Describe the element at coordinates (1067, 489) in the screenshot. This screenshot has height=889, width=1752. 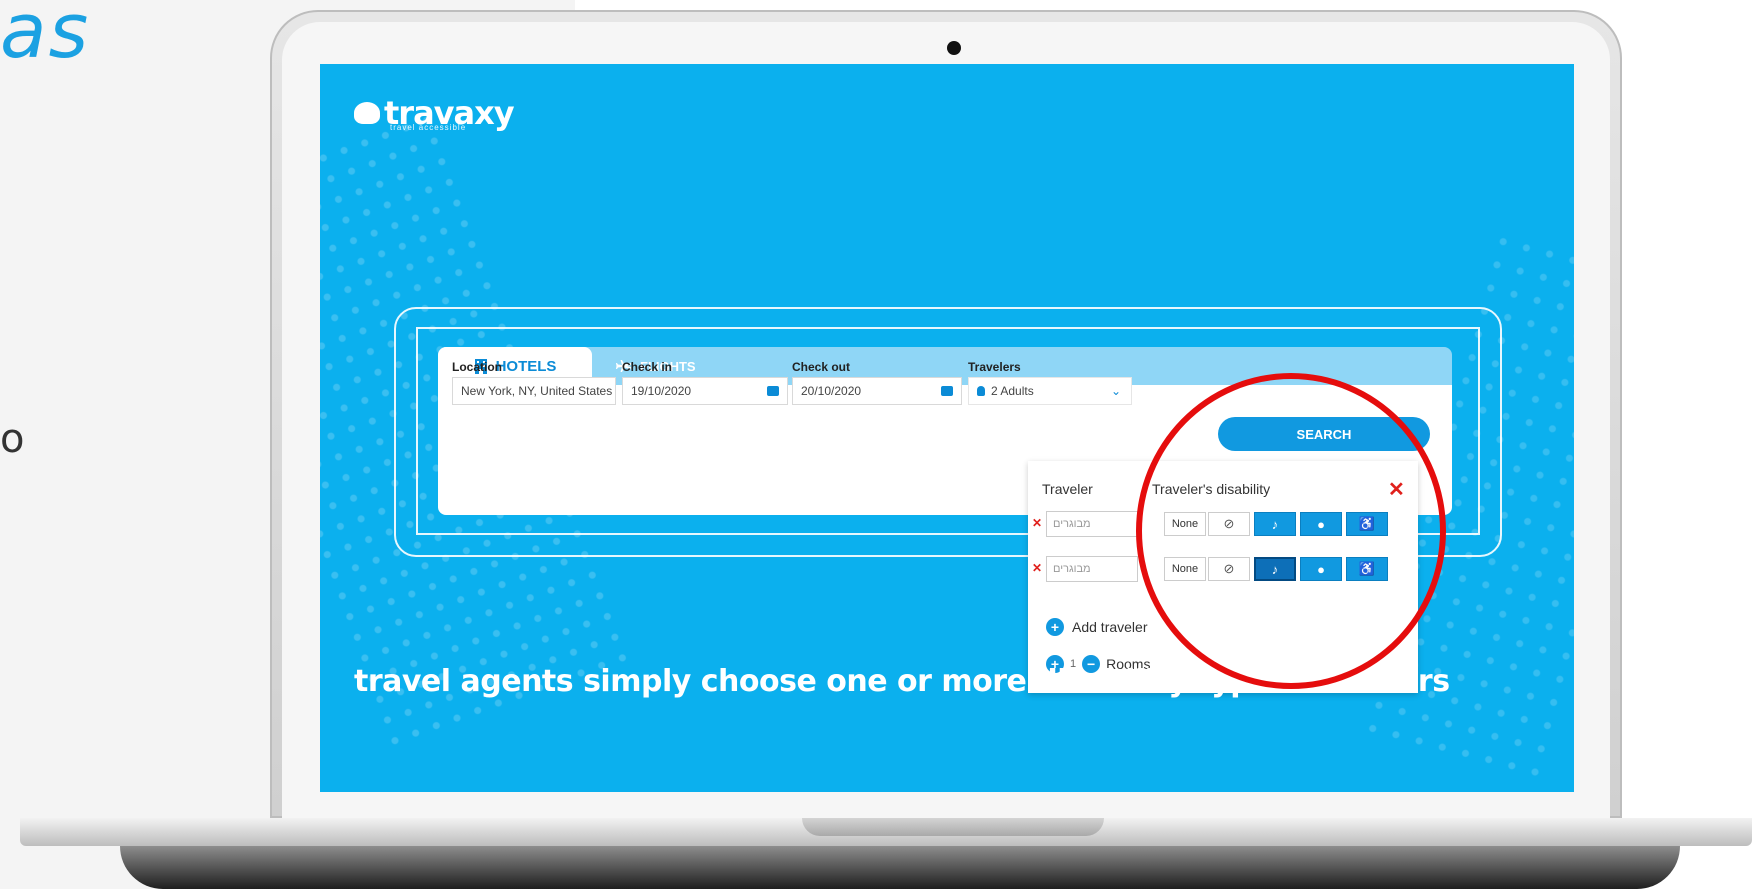
I see `traveler-column-header: Traveler` at that location.